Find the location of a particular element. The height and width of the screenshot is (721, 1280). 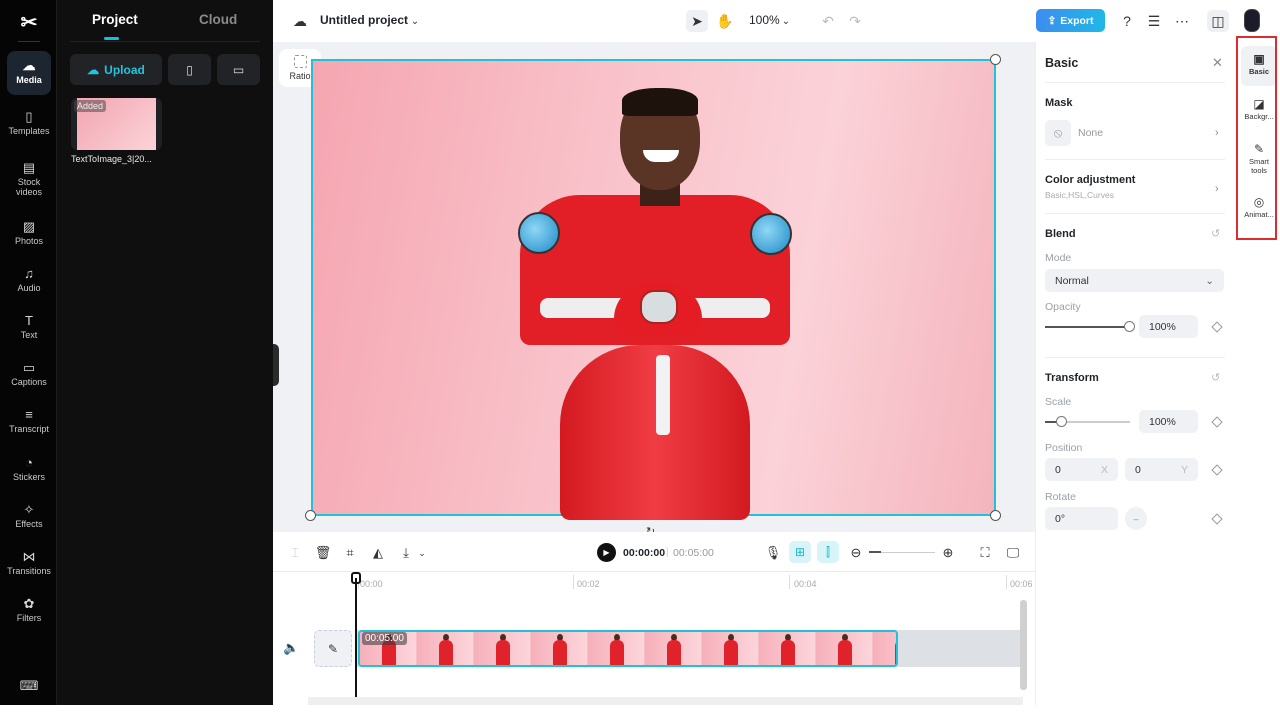

tab-cloud: Cloud is located at coordinates (218, 19).